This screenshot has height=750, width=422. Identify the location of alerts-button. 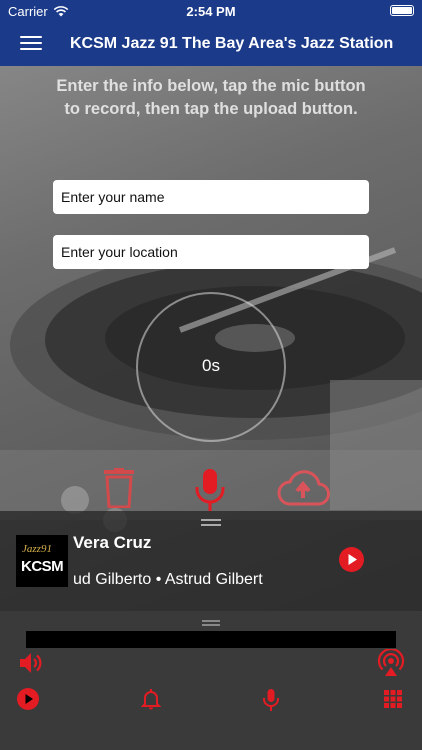
(151, 699).